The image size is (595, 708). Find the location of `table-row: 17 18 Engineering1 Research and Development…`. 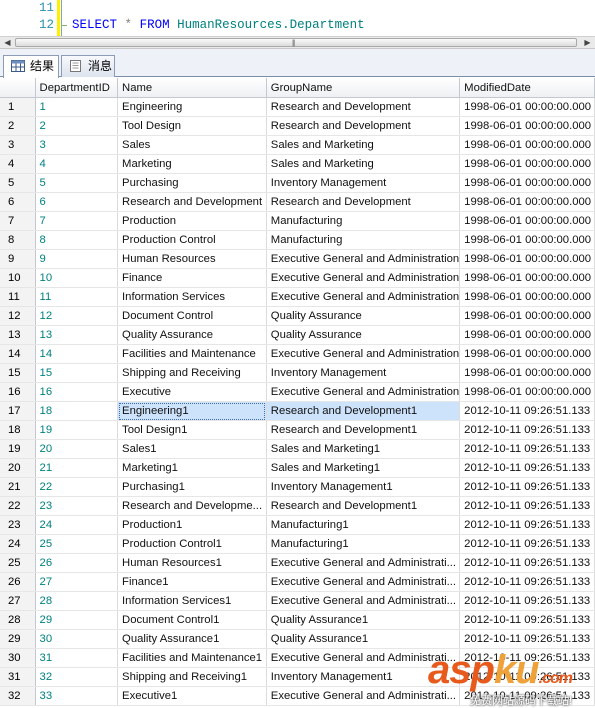

table-row: 17 18 Engineering1 Research and Development… is located at coordinates (297, 411).